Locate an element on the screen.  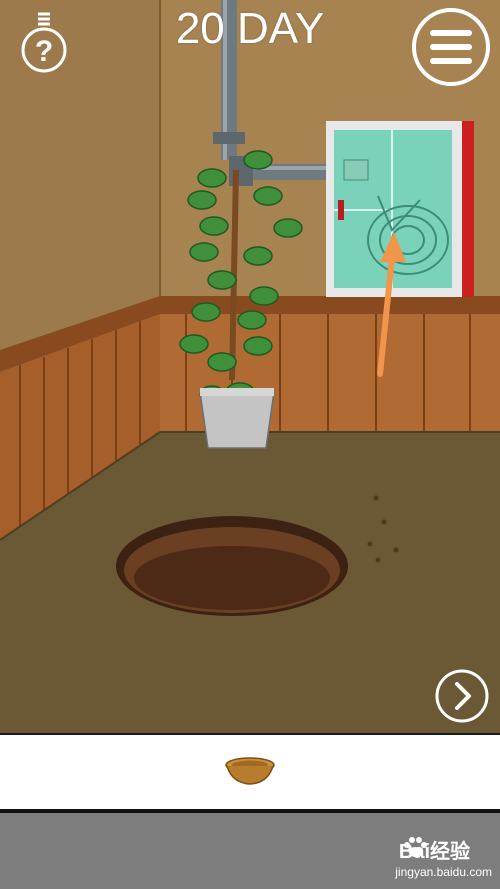
inventory-item-bowl is located at coordinates (250, 772).